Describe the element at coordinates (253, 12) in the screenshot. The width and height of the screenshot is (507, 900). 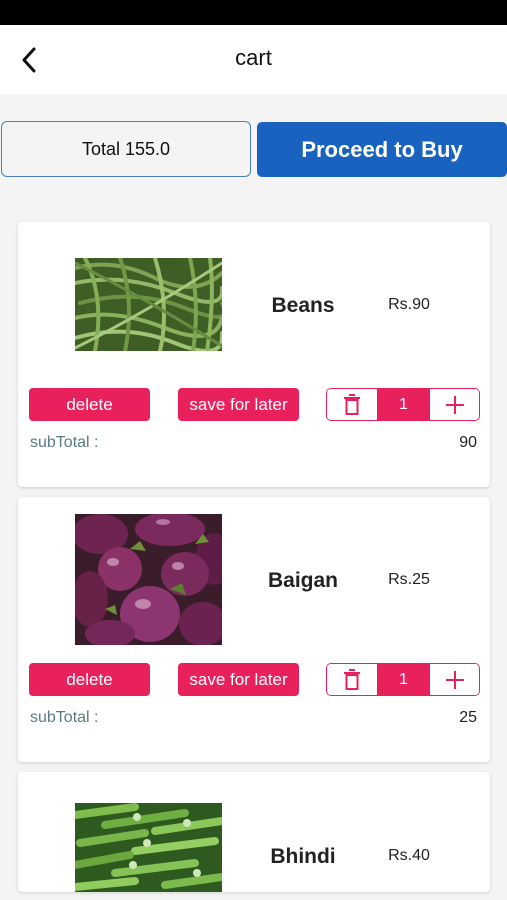
I see `status-bar` at that location.